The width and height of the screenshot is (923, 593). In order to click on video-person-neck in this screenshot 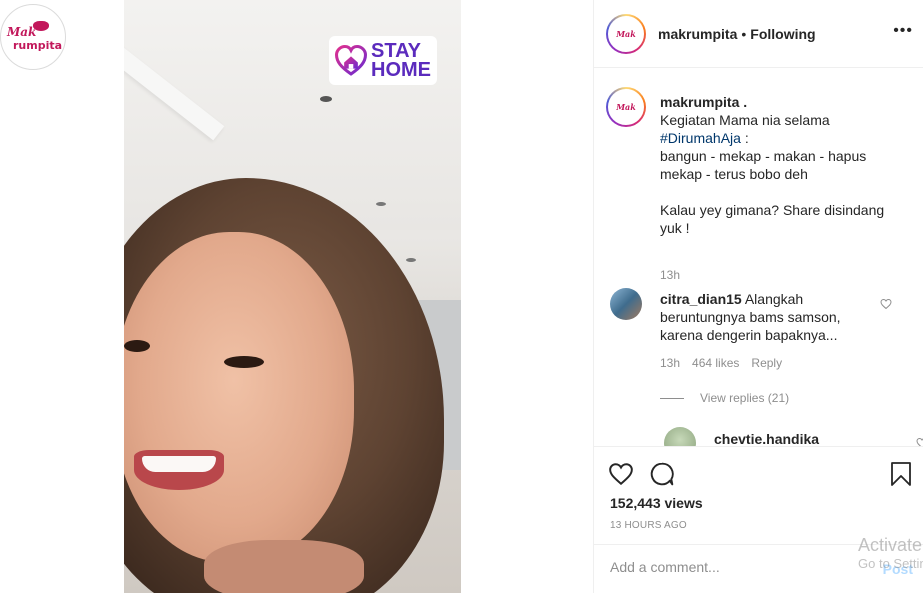, I will do `click(284, 566)`.